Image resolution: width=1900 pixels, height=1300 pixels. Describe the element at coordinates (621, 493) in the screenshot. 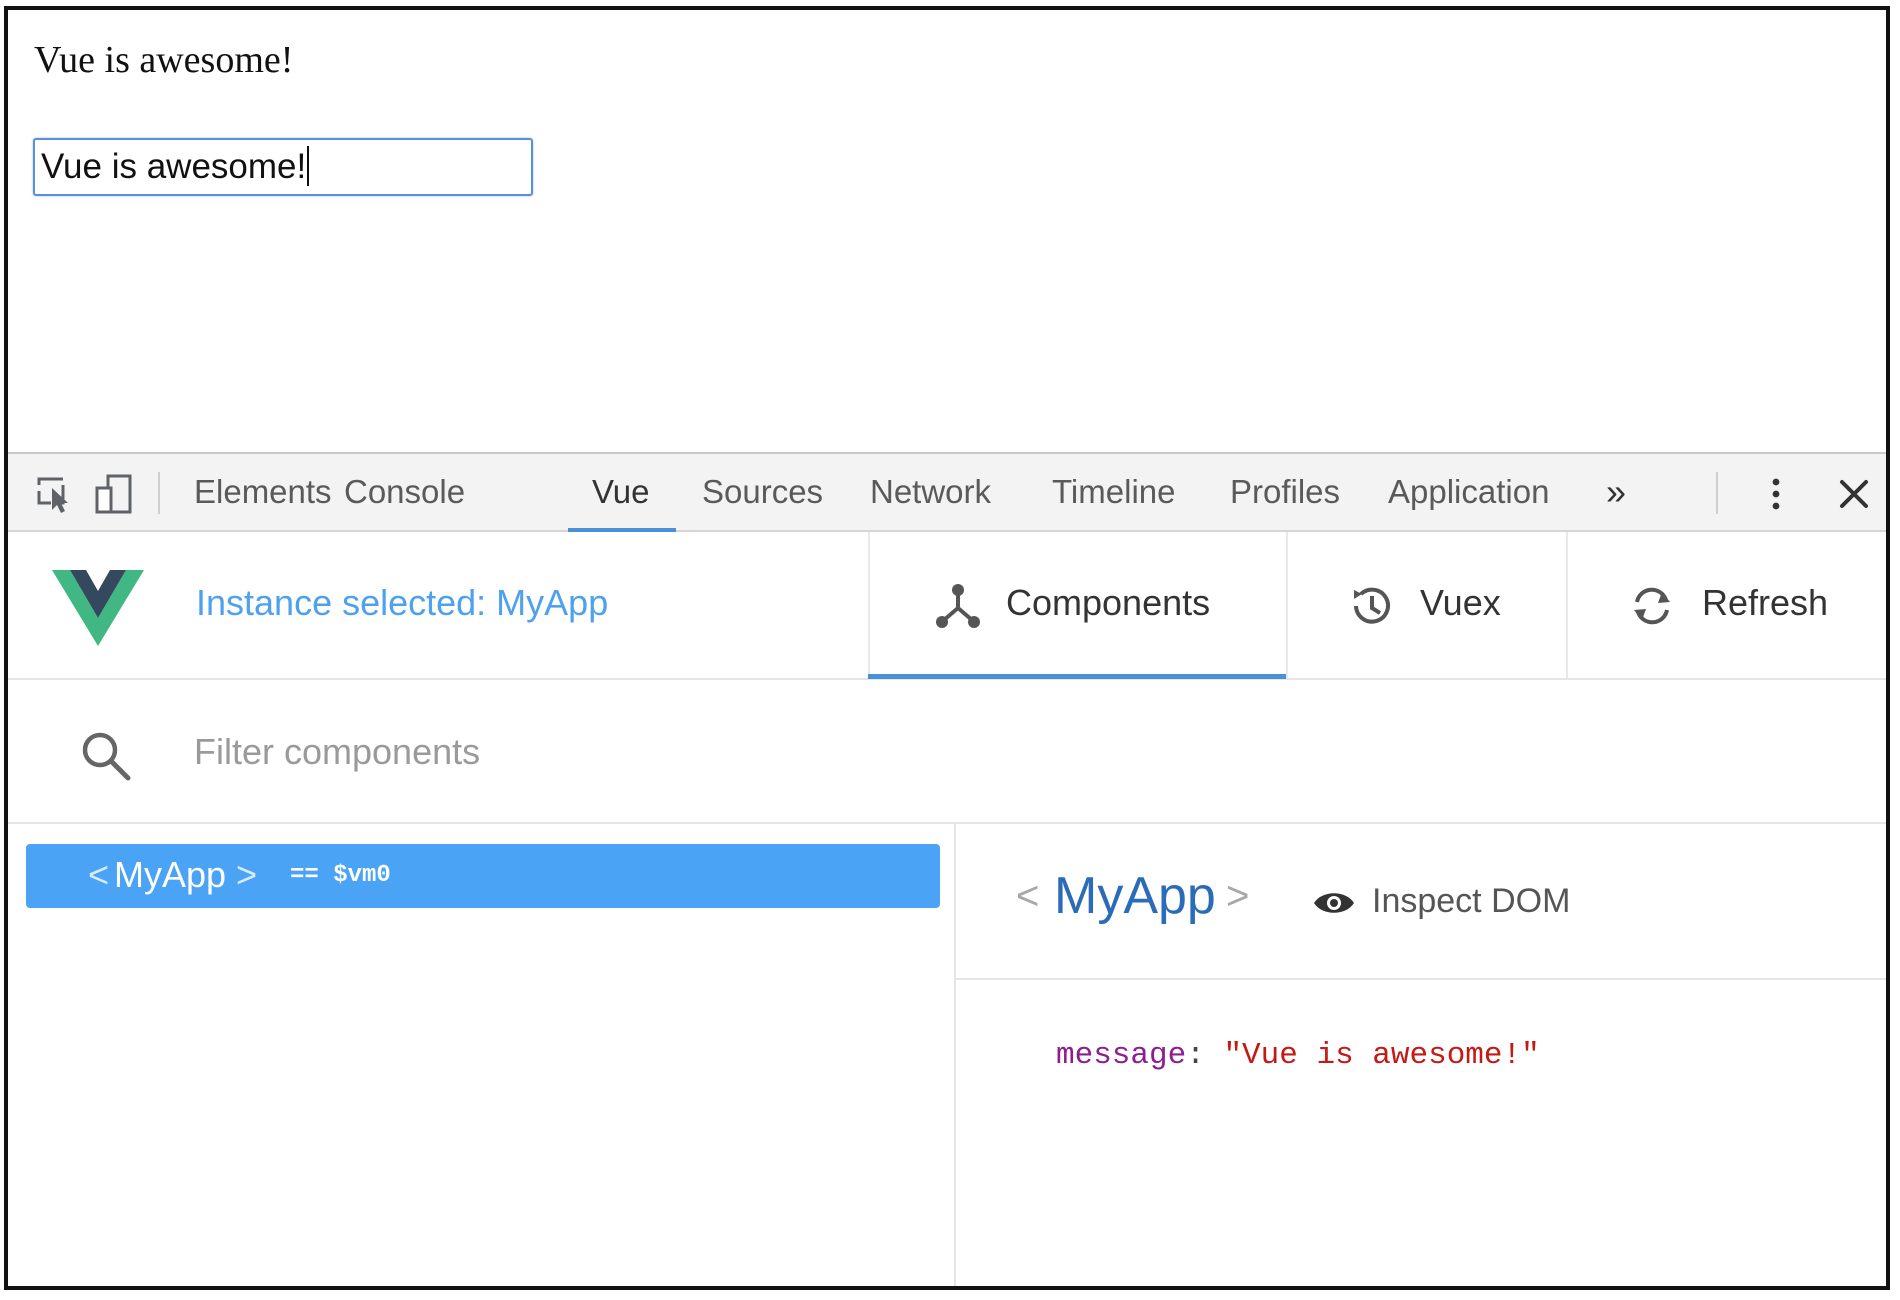

I see `tab-vue: Vue` at that location.